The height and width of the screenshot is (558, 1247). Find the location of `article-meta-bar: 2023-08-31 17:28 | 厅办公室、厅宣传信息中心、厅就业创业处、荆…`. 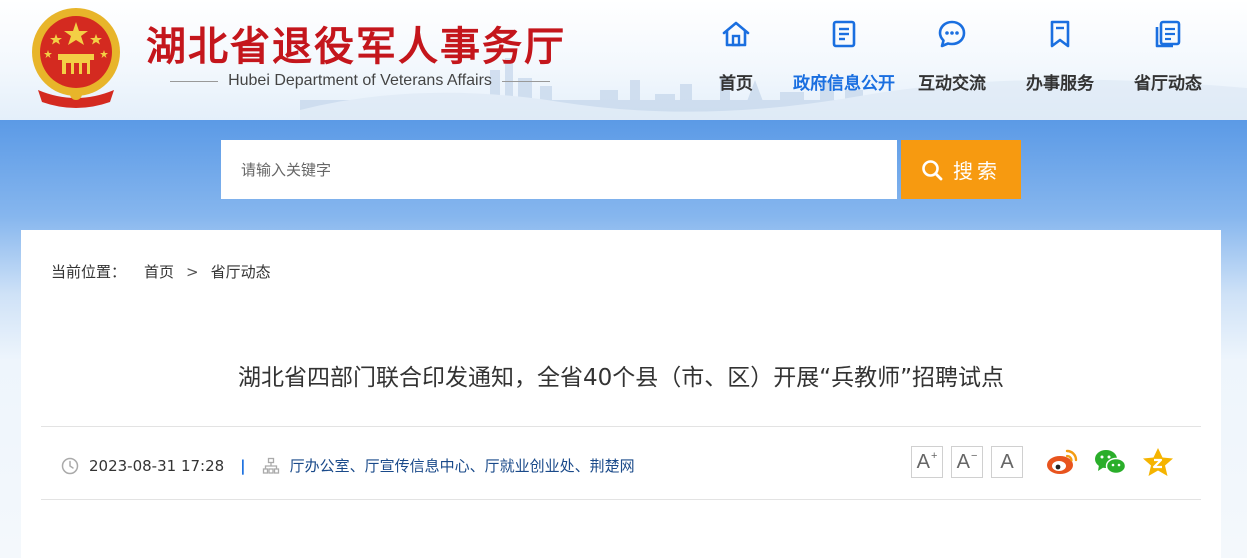

article-meta-bar: 2023-08-31 17:28 | 厅办公室、厅宣传信息中心、厅就业创业处、荆… is located at coordinates (621, 463).